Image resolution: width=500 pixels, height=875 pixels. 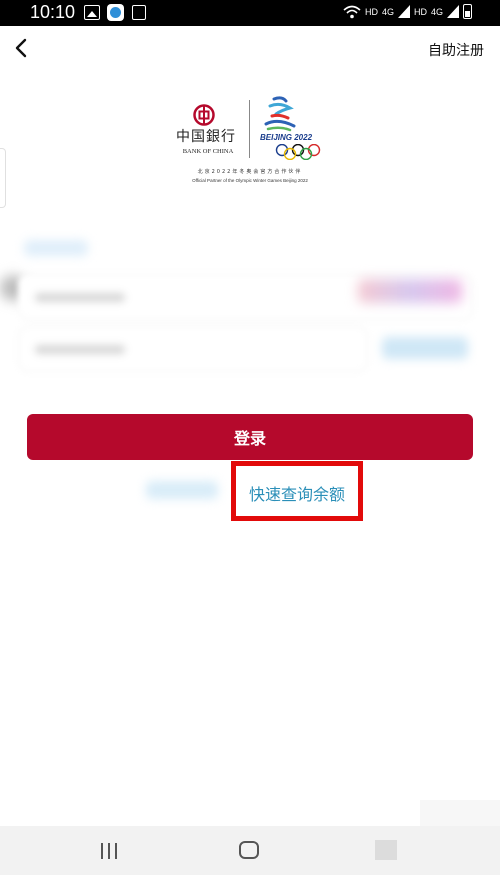 What do you see at coordinates (467, 11) in the screenshot?
I see `battery-icon` at bounding box center [467, 11].